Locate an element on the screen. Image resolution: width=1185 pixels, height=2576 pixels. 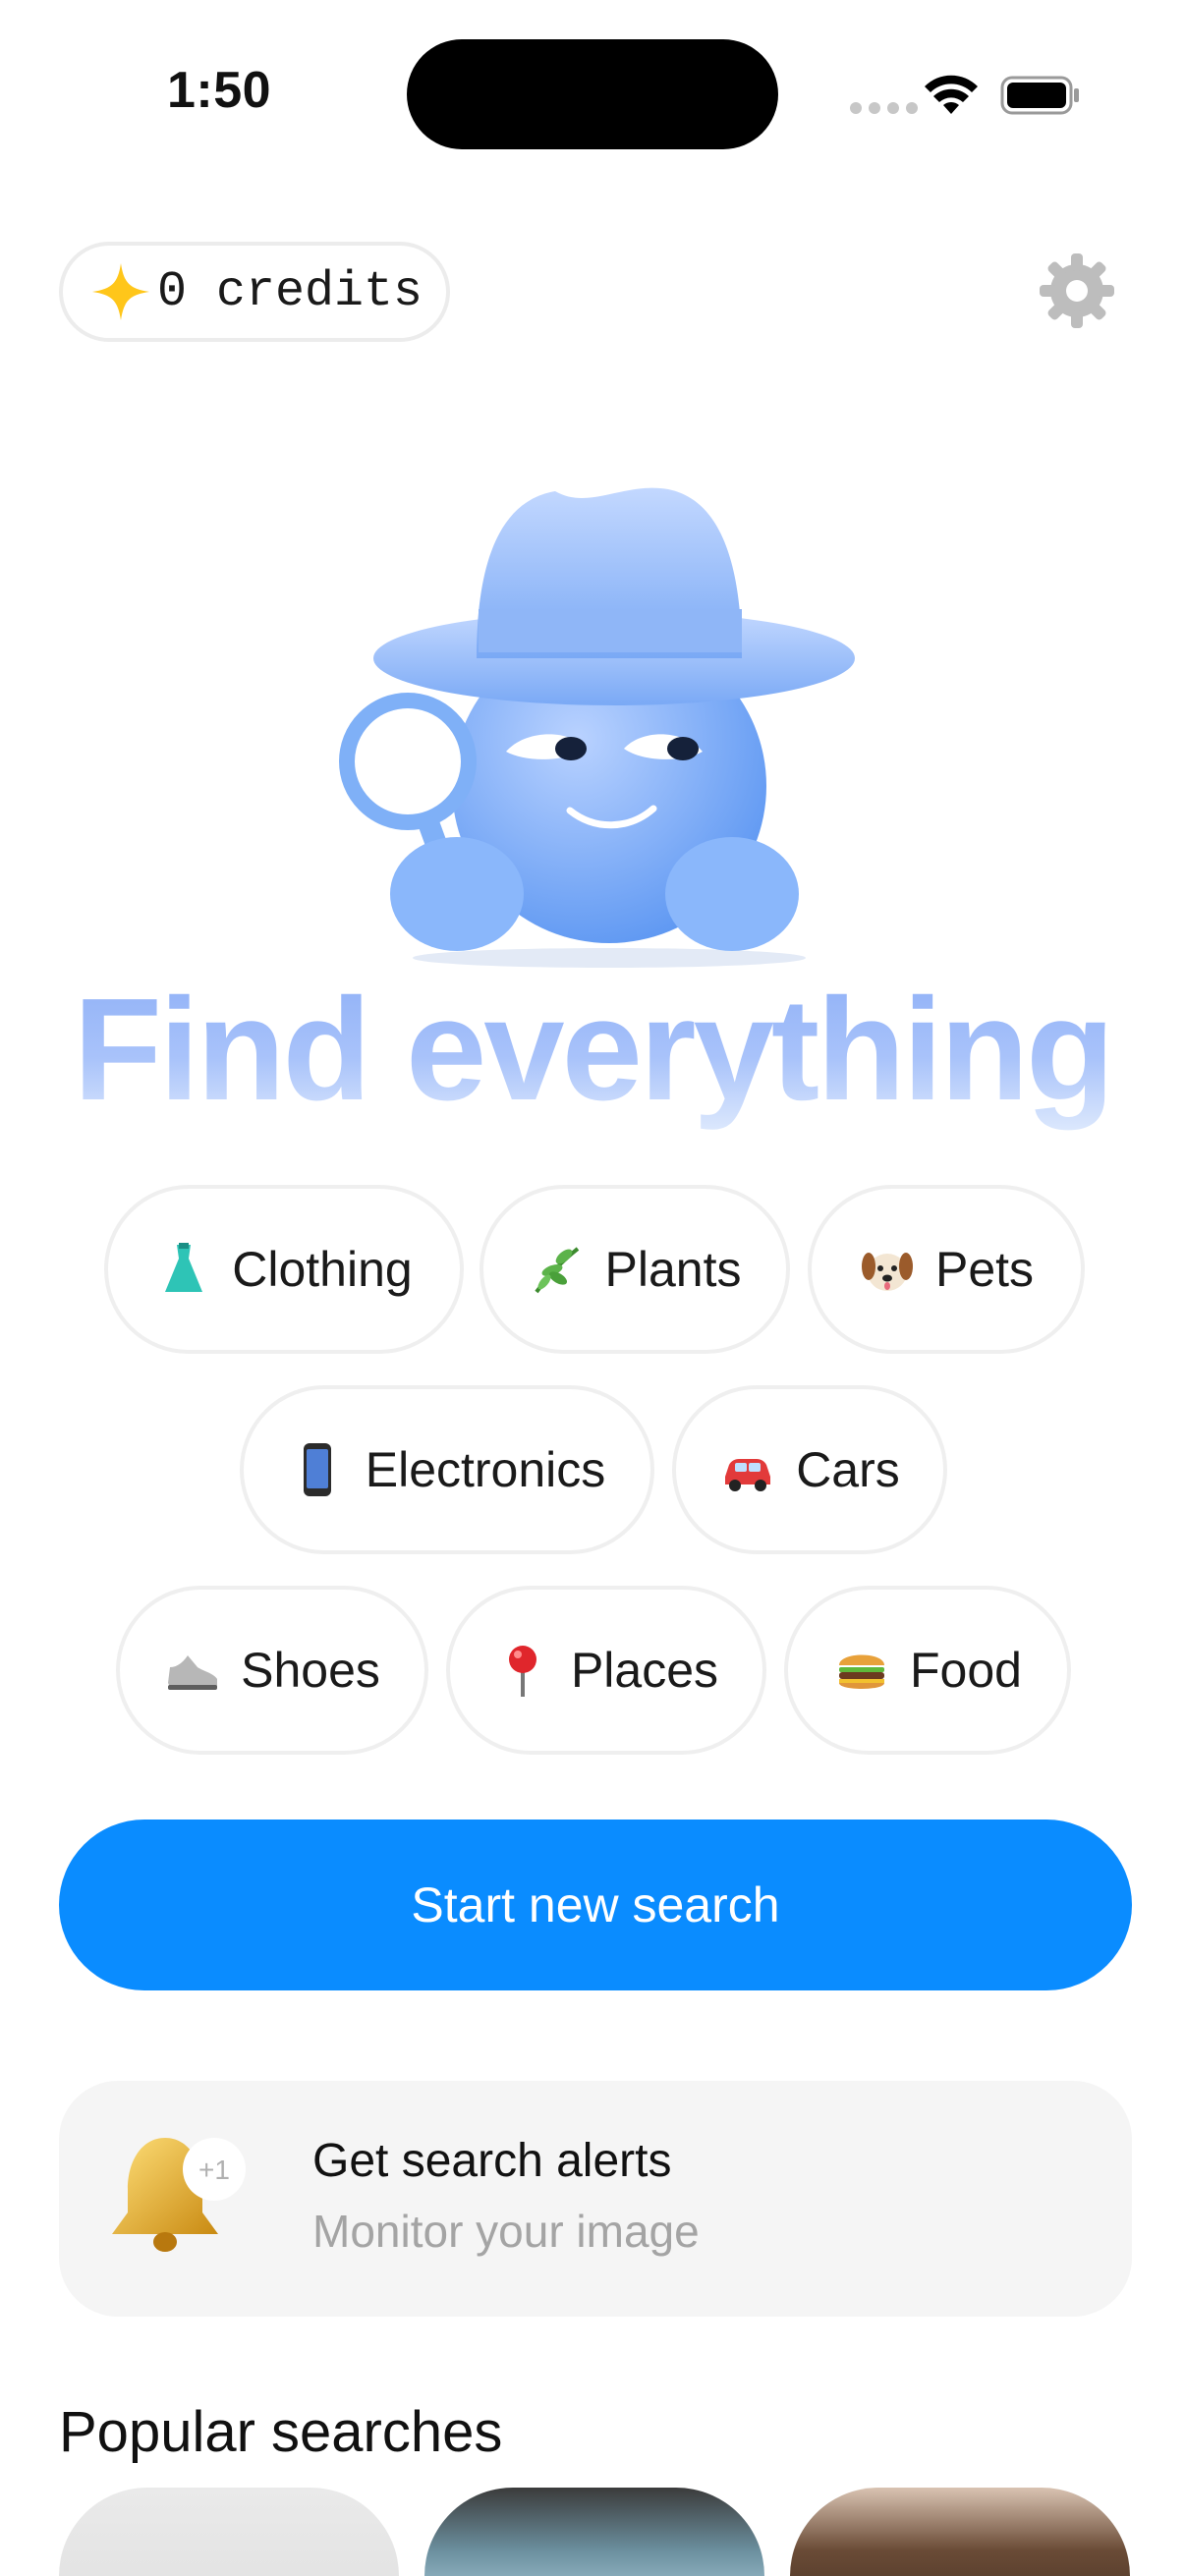
chip-electronics: Electronics is located at coordinates (447, 1469).